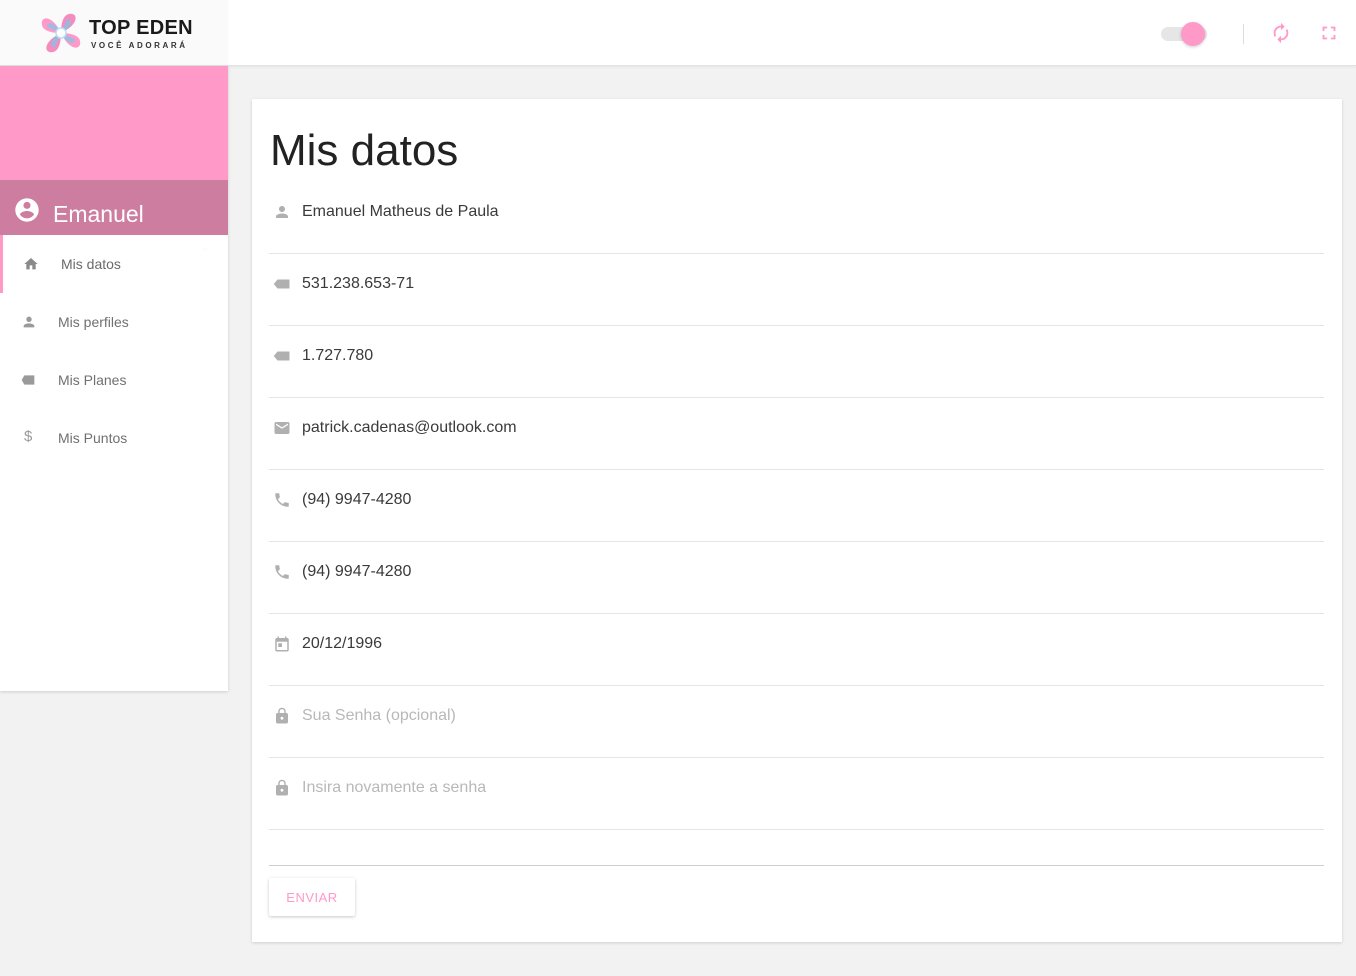  I want to click on sidebar-banner, so click(114, 123).